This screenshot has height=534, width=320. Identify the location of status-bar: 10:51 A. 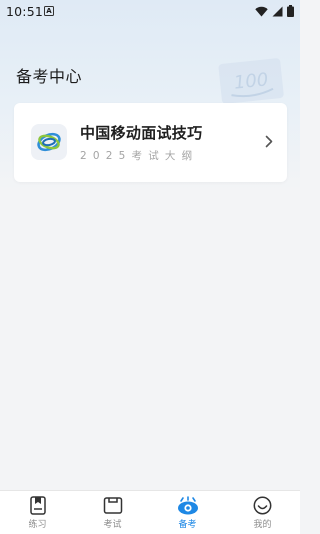
(150, 12).